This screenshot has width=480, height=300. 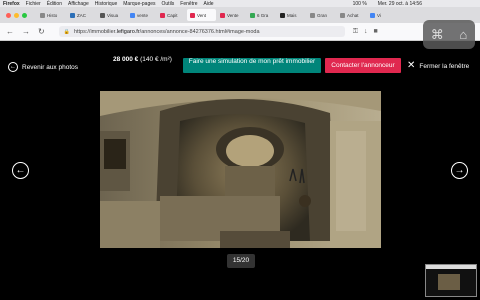 I want to click on menu-help: Aide, so click(x=209, y=4).